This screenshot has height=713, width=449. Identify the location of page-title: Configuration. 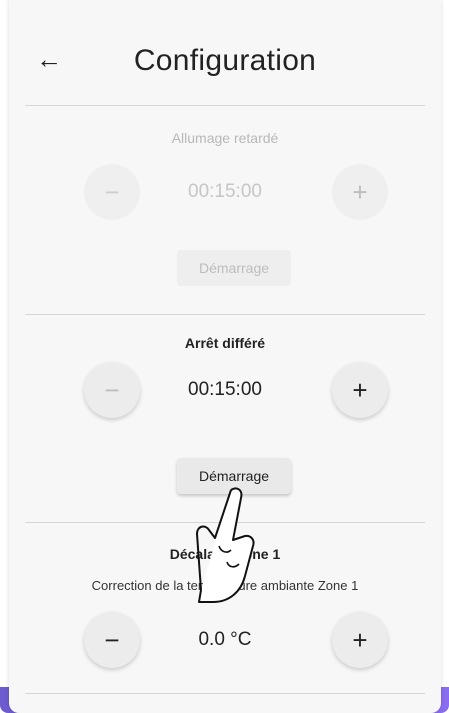
(225, 60).